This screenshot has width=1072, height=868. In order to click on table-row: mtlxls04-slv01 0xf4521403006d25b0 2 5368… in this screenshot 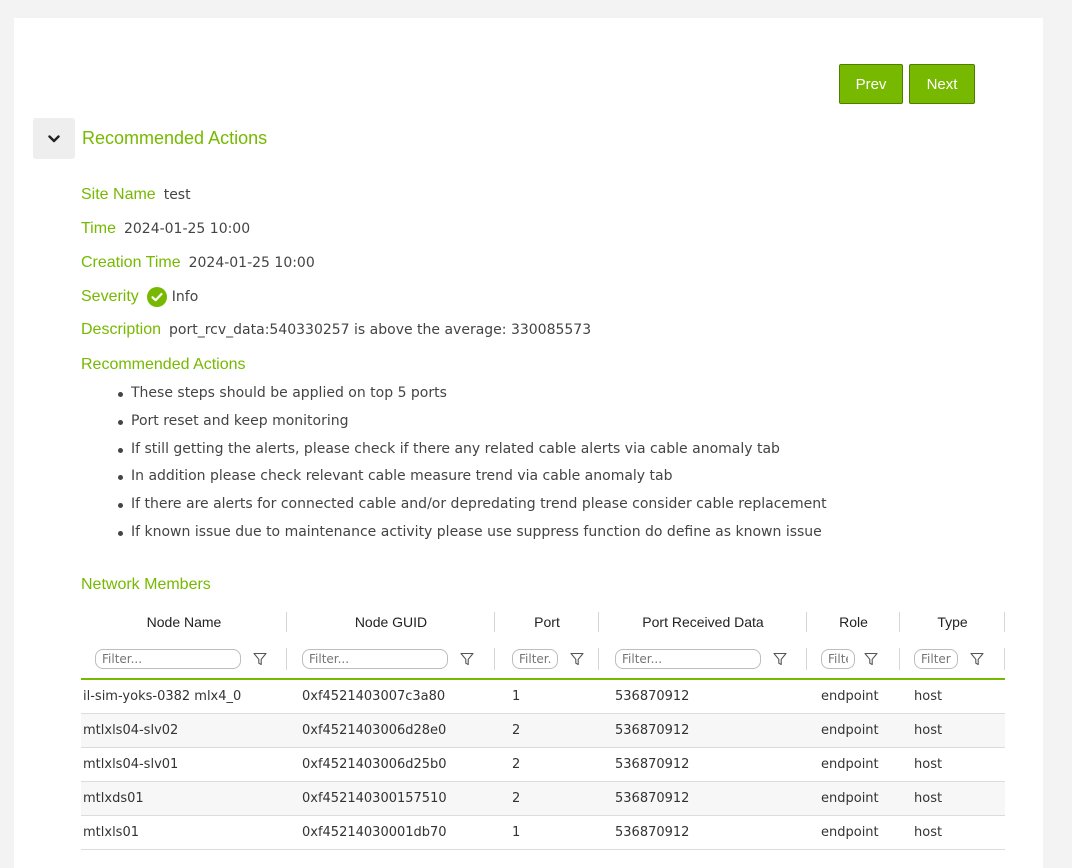, I will do `click(543, 765)`.